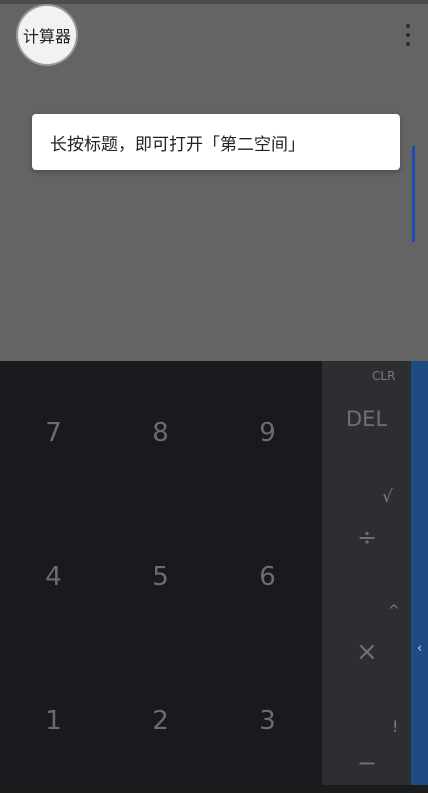 The image size is (428, 793). What do you see at coordinates (177, 144) in the screenshot?
I see `tip-text: 长按标题，即可打开「第二空间」` at bounding box center [177, 144].